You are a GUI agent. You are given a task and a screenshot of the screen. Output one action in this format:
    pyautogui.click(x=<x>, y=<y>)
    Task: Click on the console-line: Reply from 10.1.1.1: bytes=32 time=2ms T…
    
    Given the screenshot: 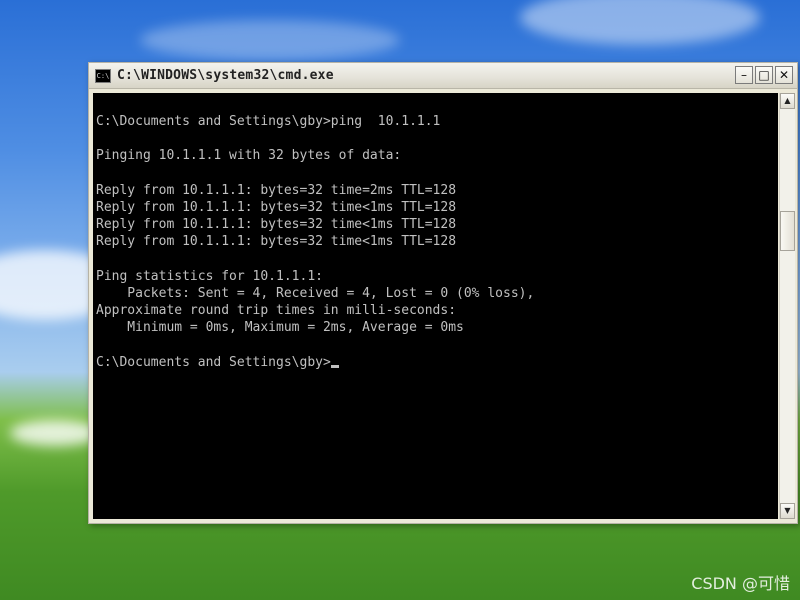 What is the action you would take?
    pyautogui.click(x=276, y=190)
    